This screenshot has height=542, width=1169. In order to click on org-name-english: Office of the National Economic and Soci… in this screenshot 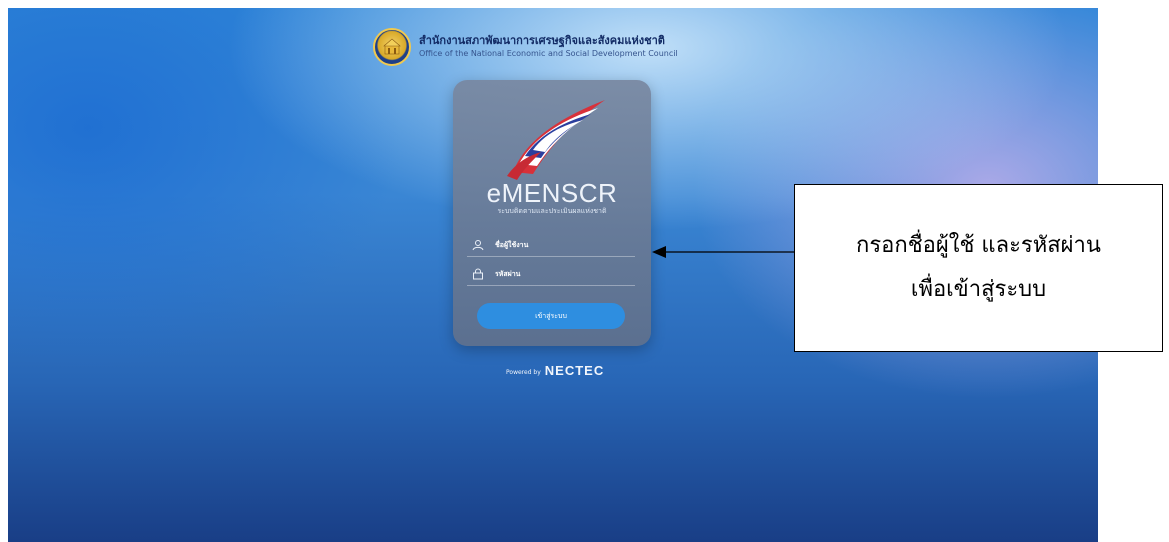, I will do `click(548, 53)`.